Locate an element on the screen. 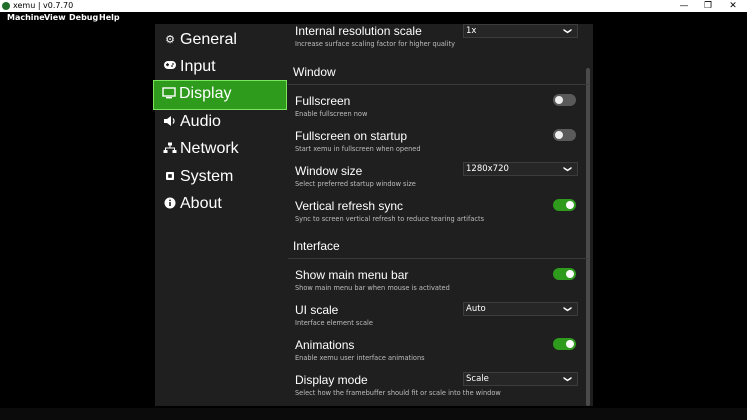 Image resolution: width=747 pixels, height=420 pixels. gamepad-icon is located at coordinates (170, 67).